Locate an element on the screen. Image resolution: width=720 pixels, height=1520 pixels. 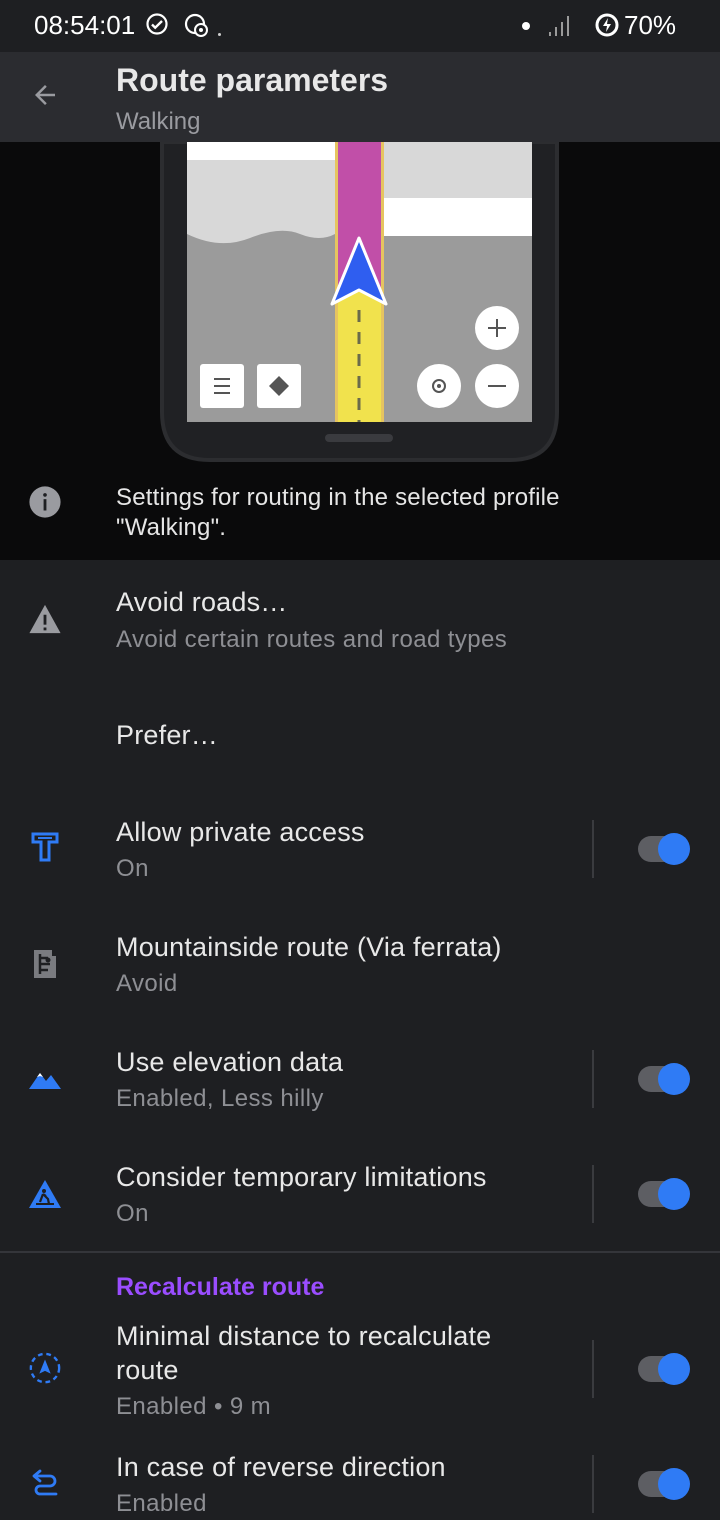
minimal-distance-title-line2: route is located at coordinates (147, 1370).